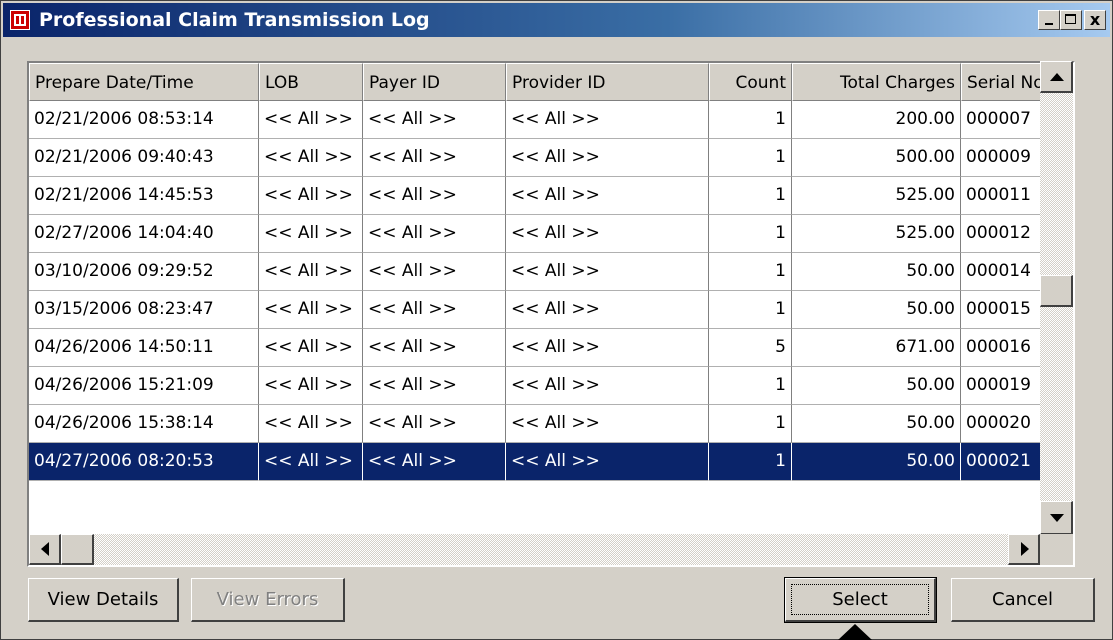 The width and height of the screenshot is (1113, 640). I want to click on cell-prepare-datetime: 02/21/2006 08:53:14, so click(144, 120).